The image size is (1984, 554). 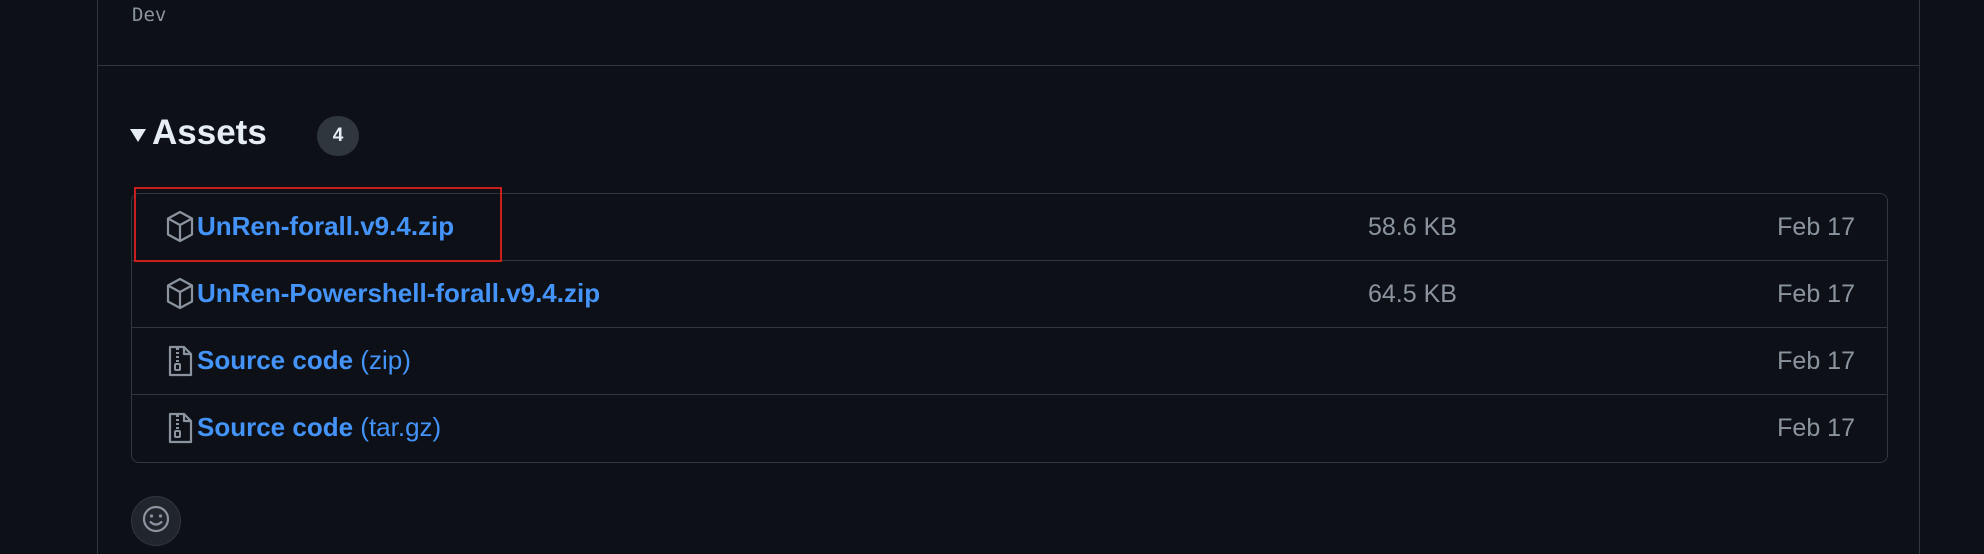 I want to click on asset-link: Source code (zip), so click(x=304, y=360).